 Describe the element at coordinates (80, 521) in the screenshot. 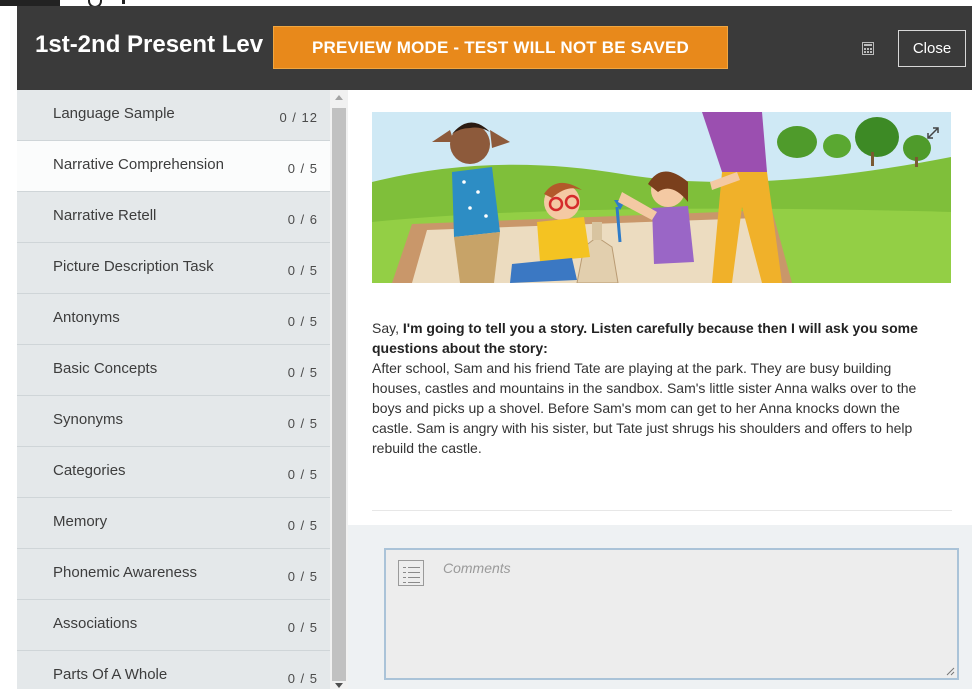

I see `sidebar-item-label: Memory` at that location.